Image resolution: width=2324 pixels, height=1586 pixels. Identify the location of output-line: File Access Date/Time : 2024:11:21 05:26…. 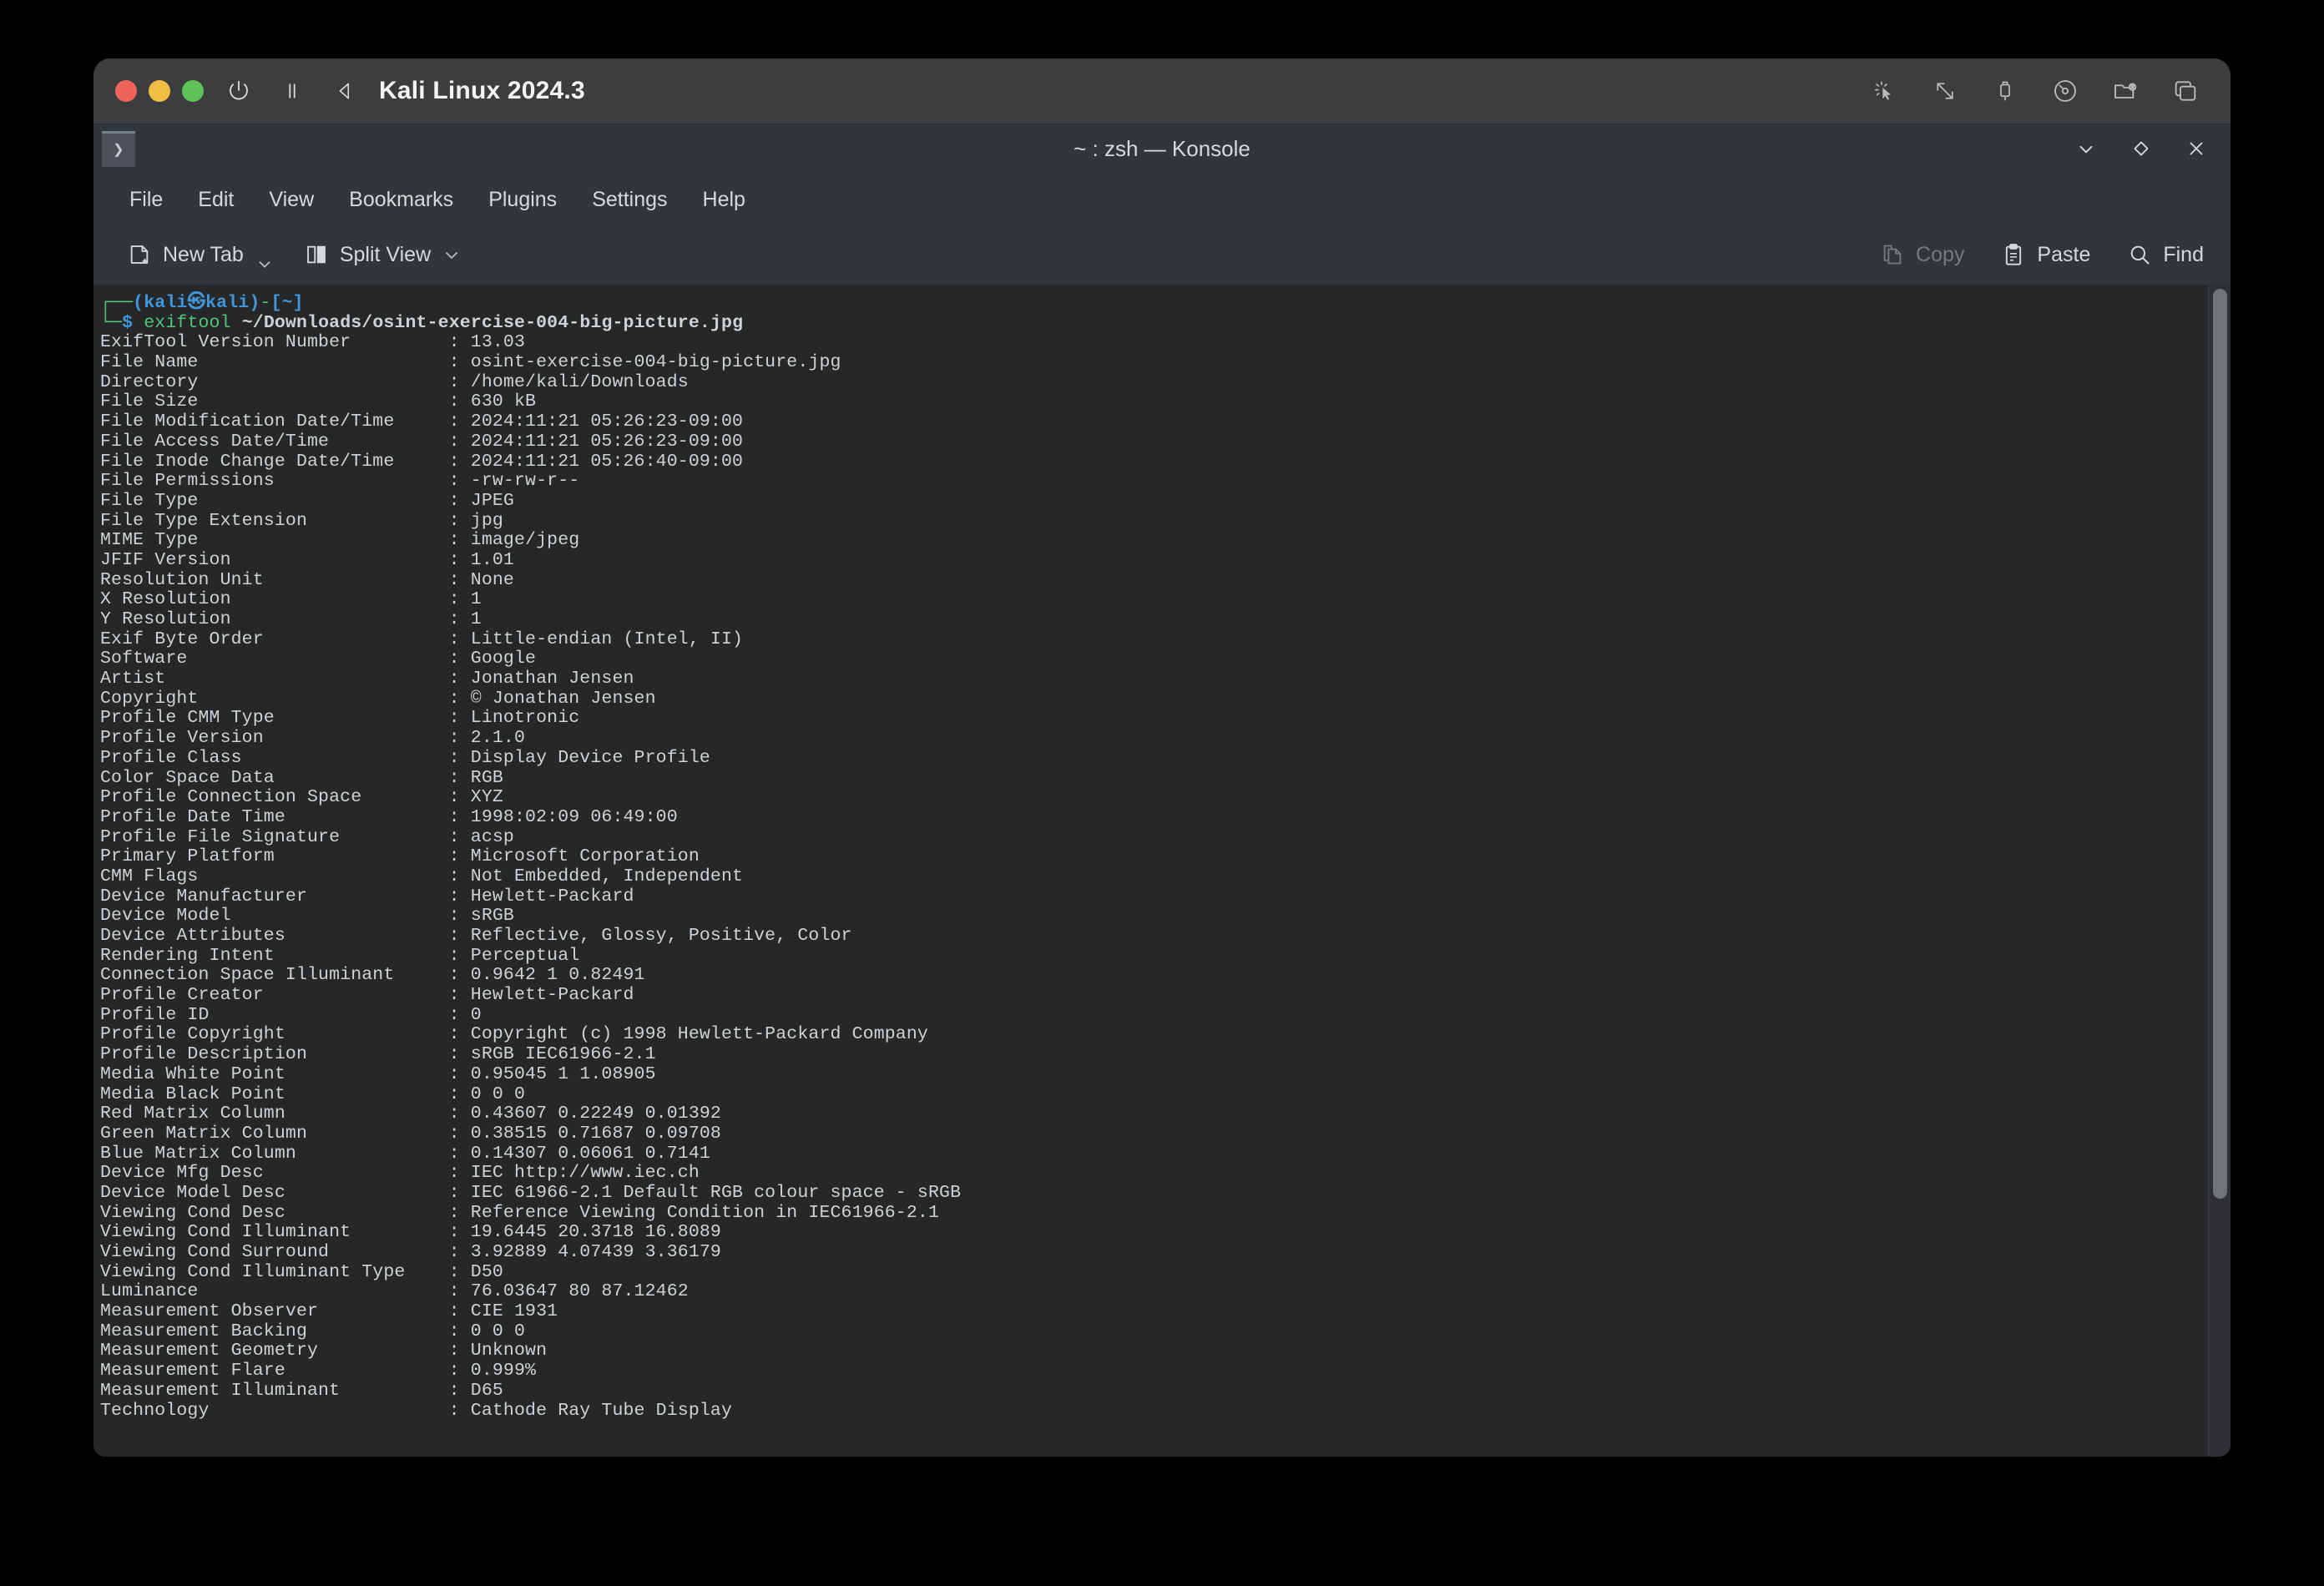
(422, 441).